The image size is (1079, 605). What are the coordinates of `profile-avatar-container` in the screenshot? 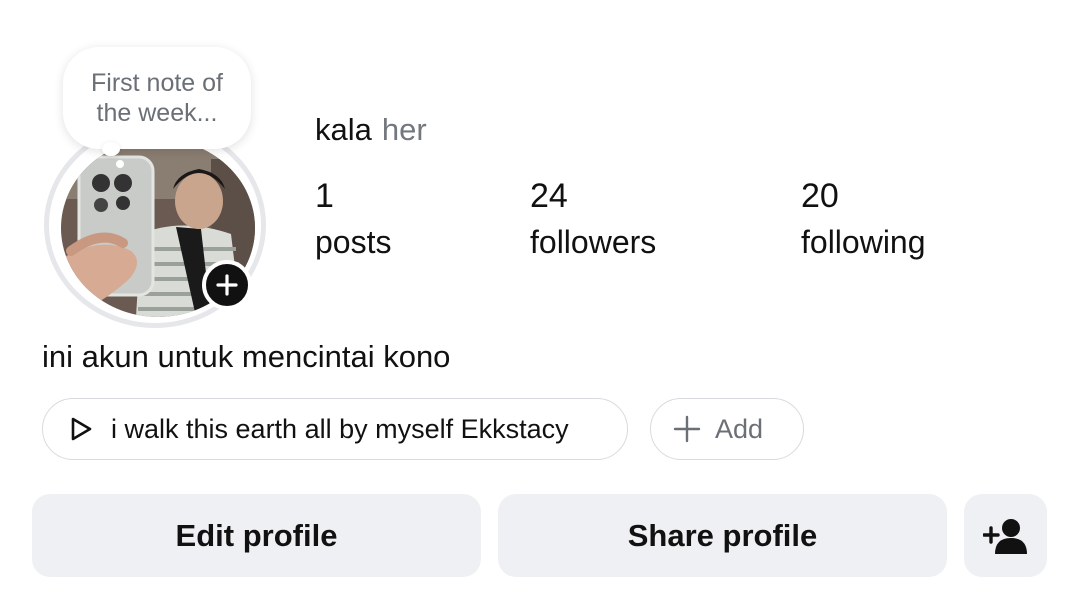 It's located at (158, 227).